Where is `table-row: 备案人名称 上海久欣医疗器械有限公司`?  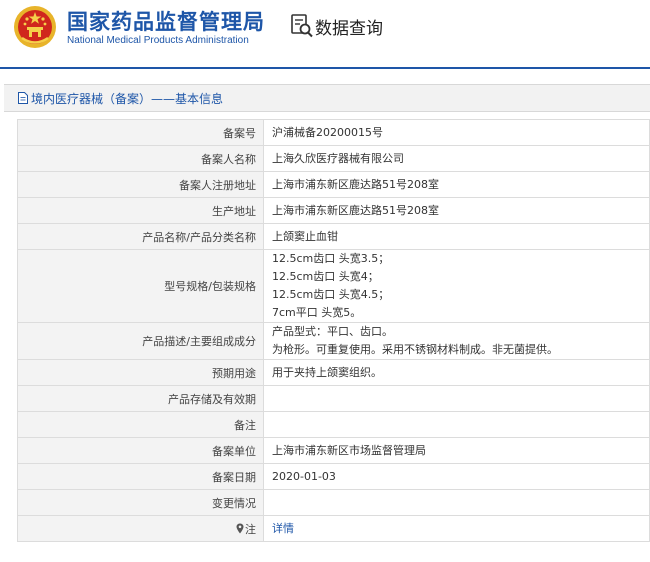 table-row: 备案人名称 上海久欣医疗器械有限公司 is located at coordinates (333, 158).